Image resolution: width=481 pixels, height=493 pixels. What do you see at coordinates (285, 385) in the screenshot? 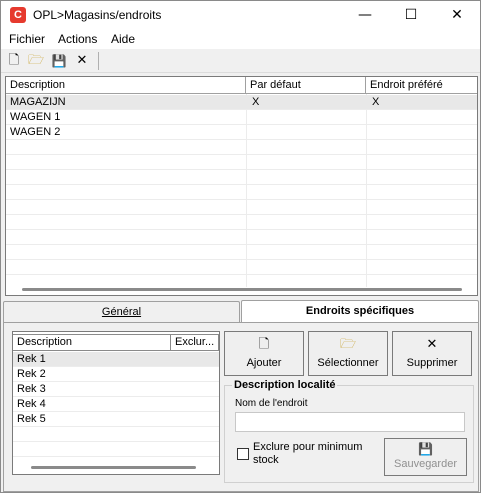
I see `group-title: Description localité` at bounding box center [285, 385].